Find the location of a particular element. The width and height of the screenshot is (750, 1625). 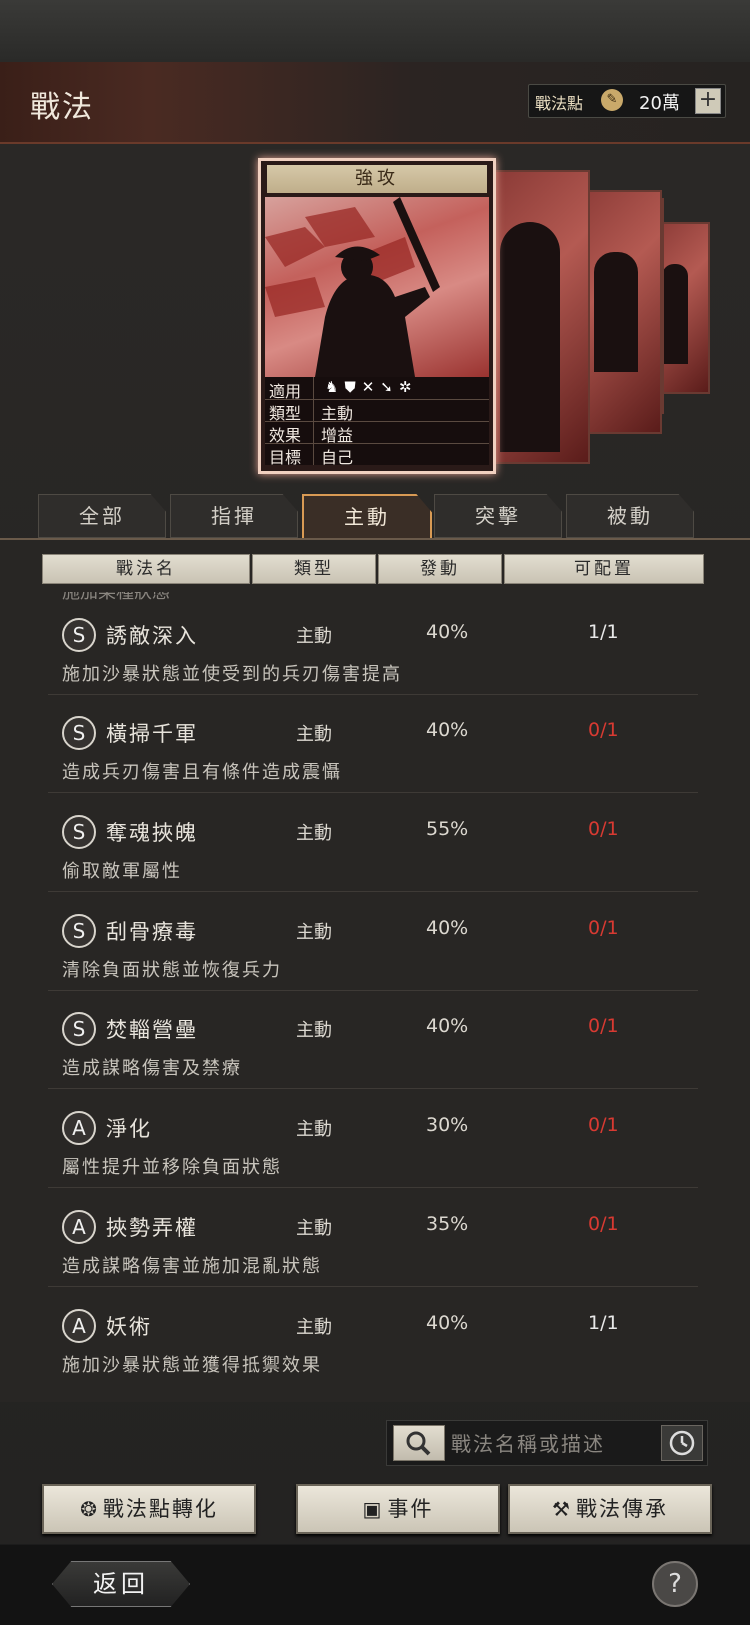

tab-active: 主動 is located at coordinates (367, 517).